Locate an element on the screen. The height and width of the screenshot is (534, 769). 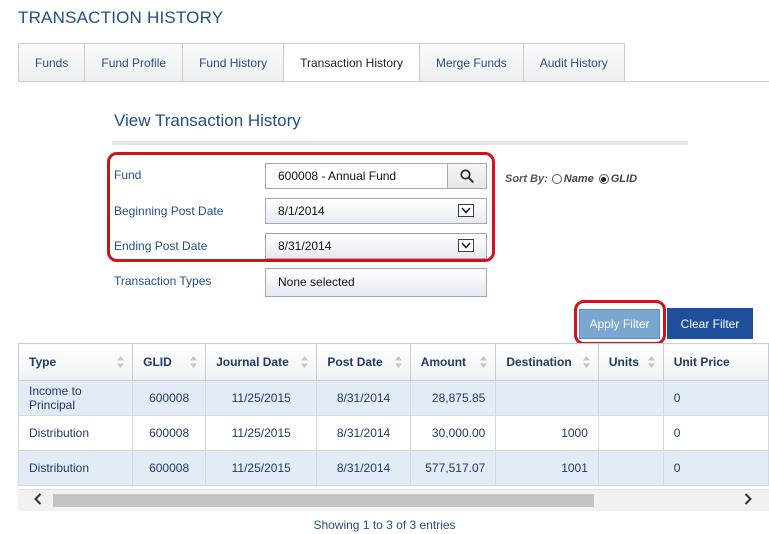
sort-glid-radio is located at coordinates (603, 179).